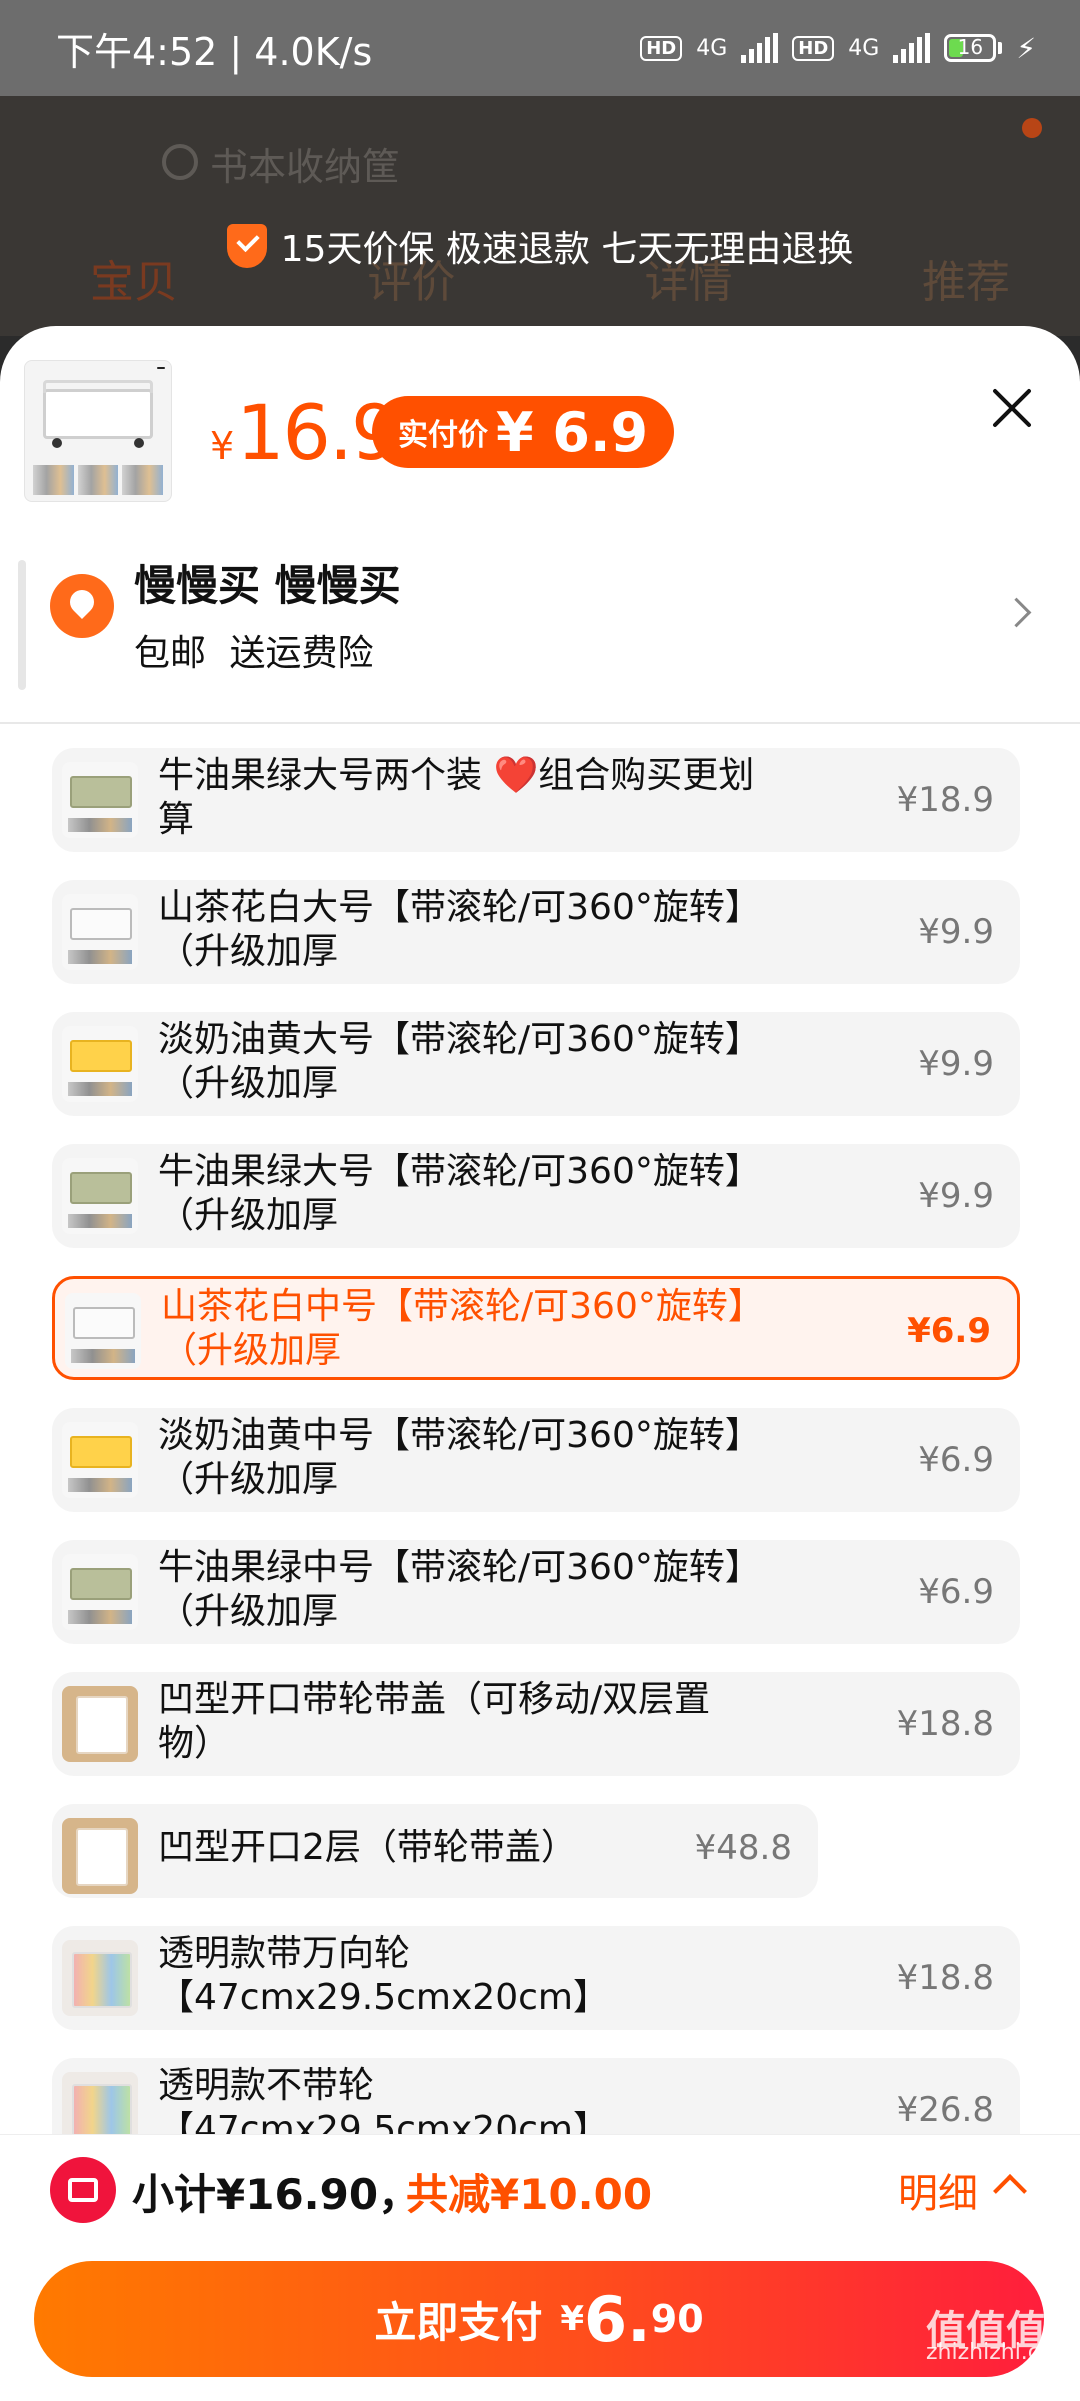  I want to click on pay-amount-int: 6., so click(617, 2319).